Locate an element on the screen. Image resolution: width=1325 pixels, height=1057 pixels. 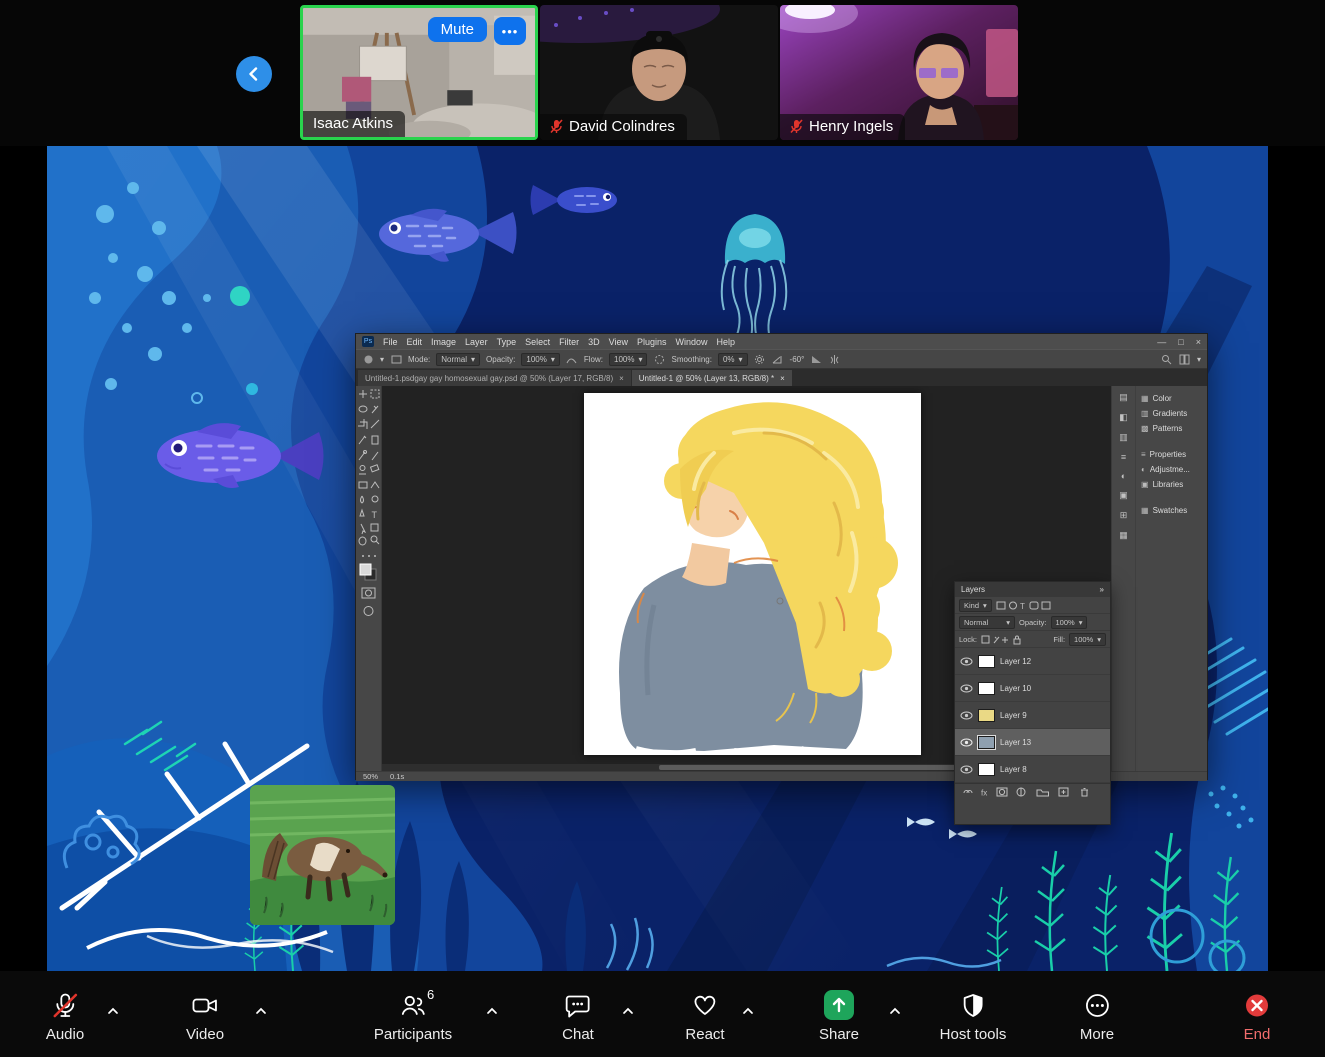
panel-libraries: ▣ Libraries is located at coordinates (1171, 484).